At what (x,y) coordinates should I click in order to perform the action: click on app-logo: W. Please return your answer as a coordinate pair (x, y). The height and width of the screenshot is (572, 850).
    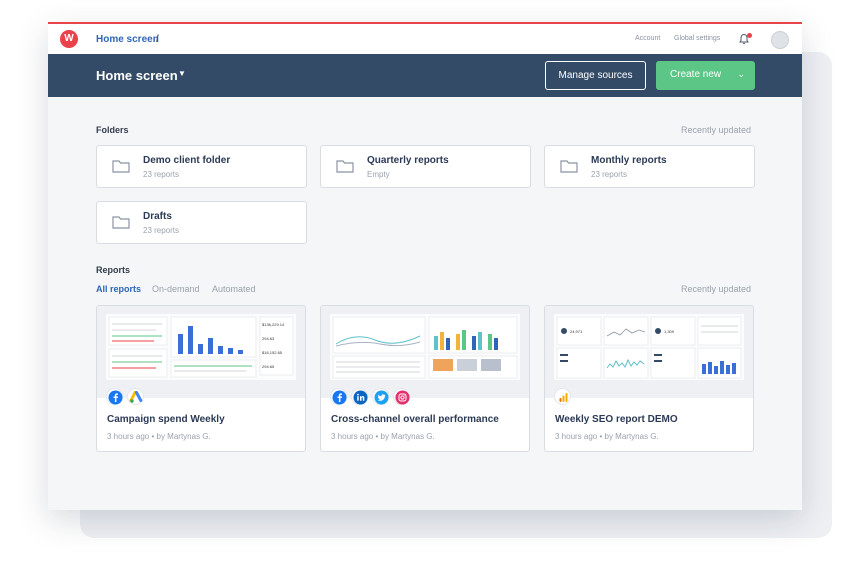
    Looking at the image, I should click on (69, 39).